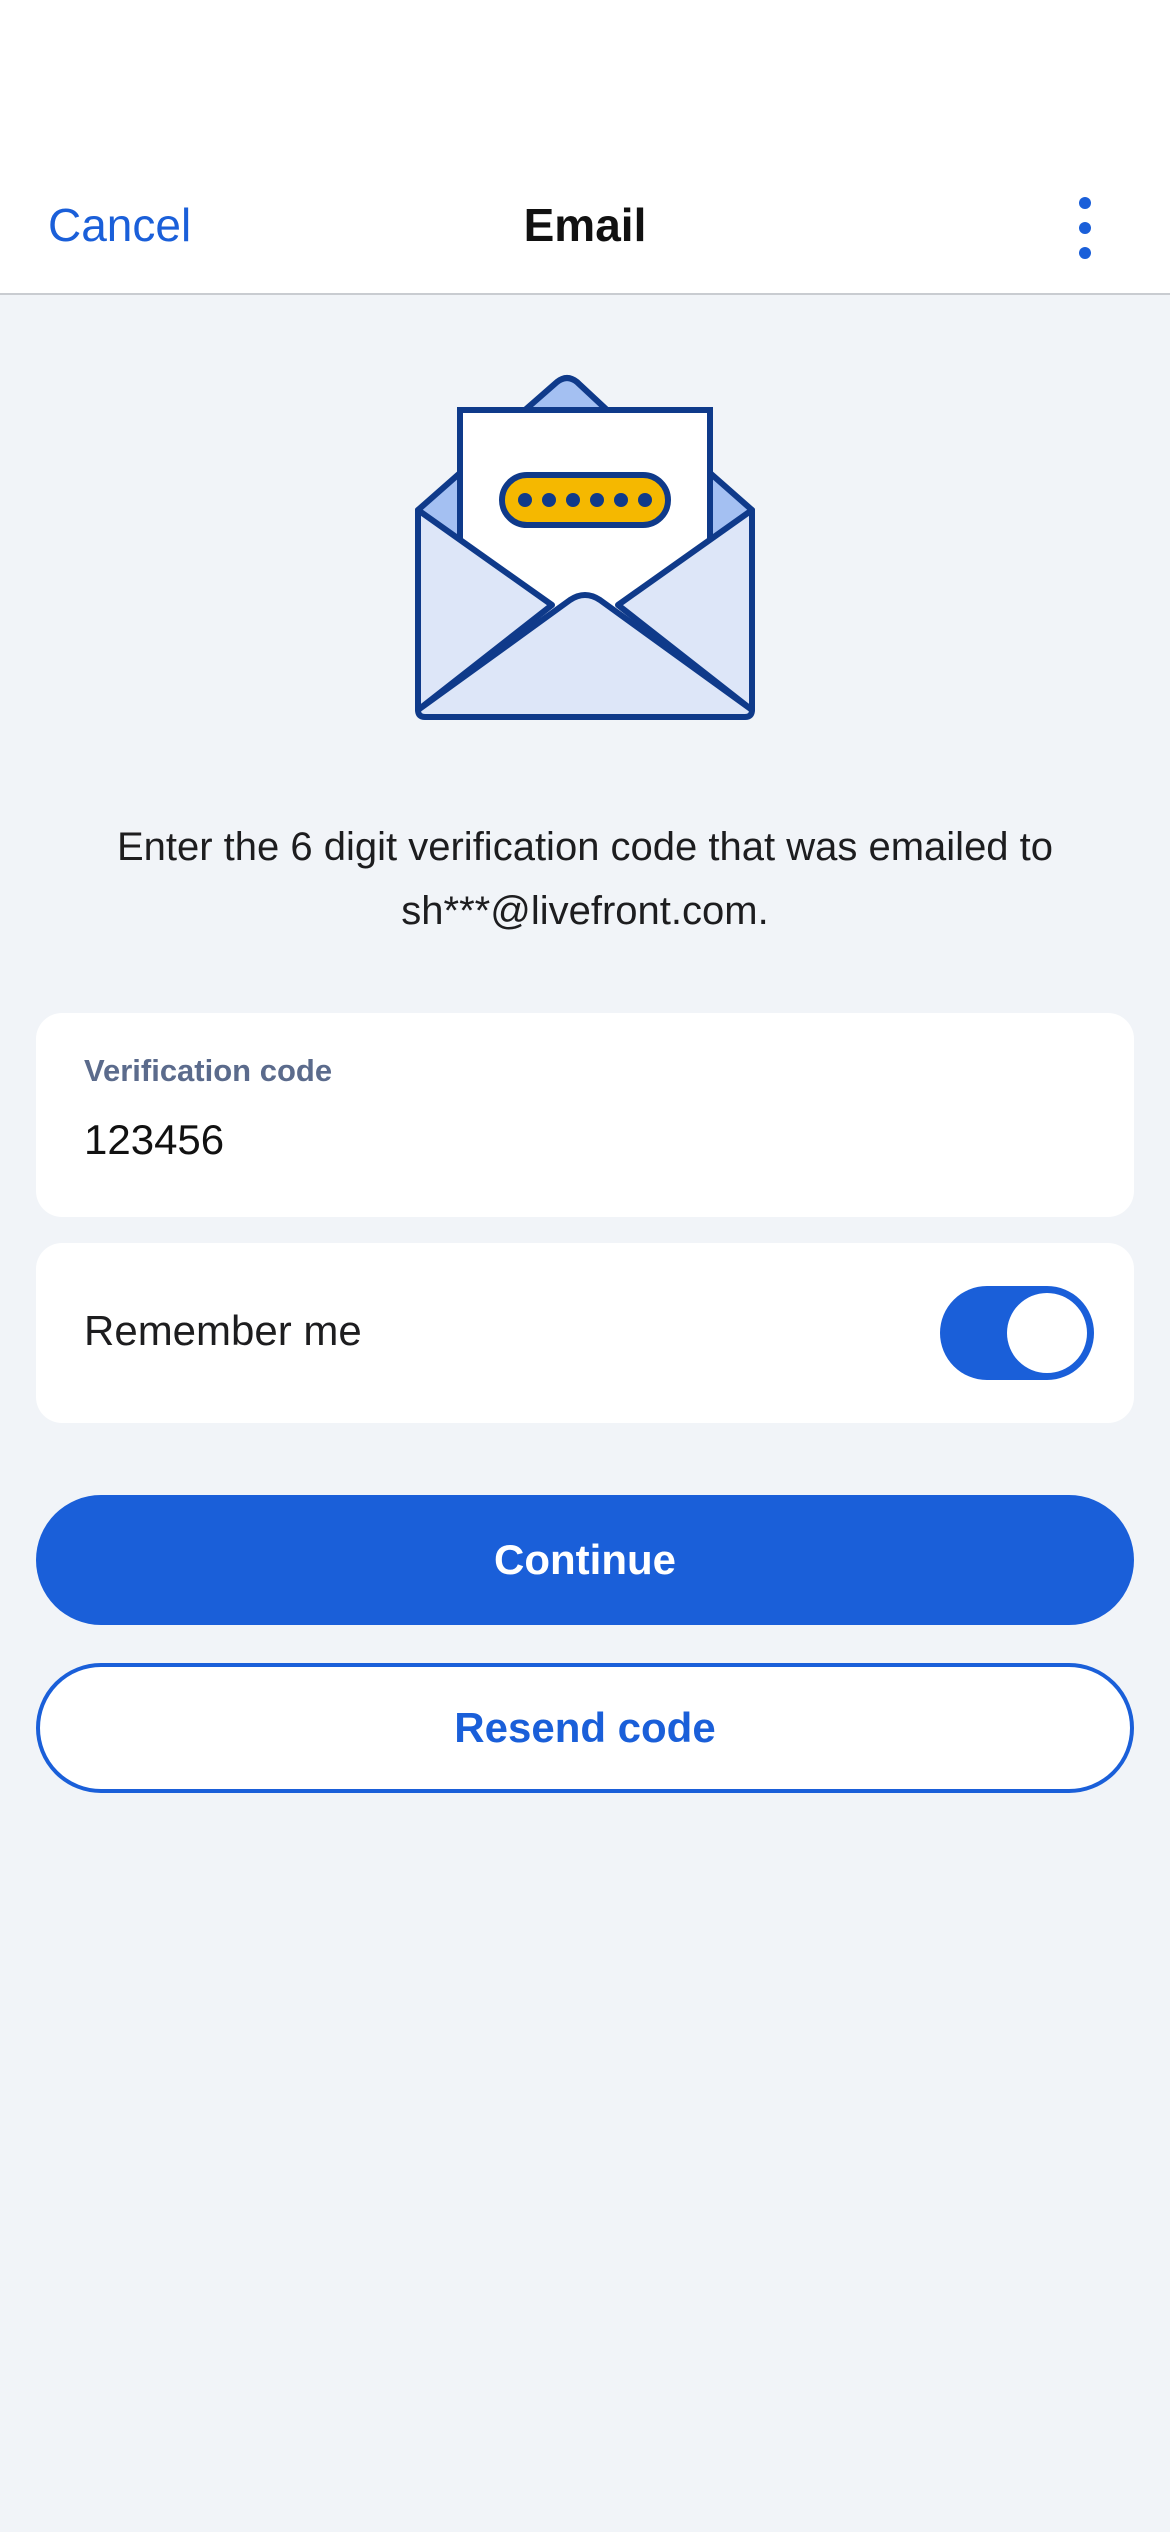  Describe the element at coordinates (585, 1333) in the screenshot. I see `remember-me-card: Remember me` at that location.